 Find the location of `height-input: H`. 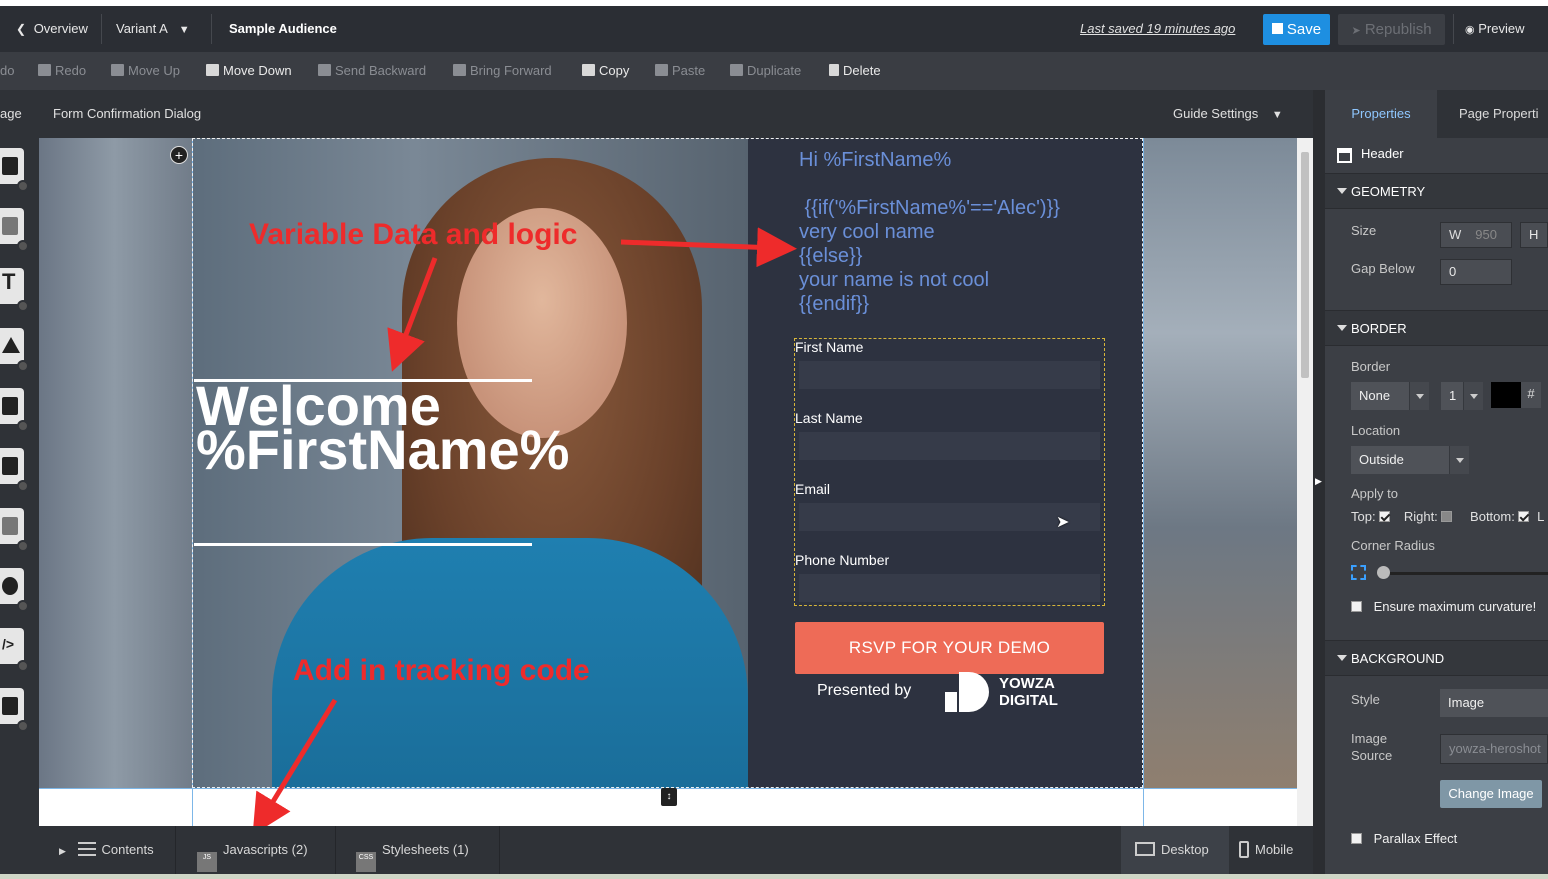

height-input: H is located at coordinates (1534, 235).